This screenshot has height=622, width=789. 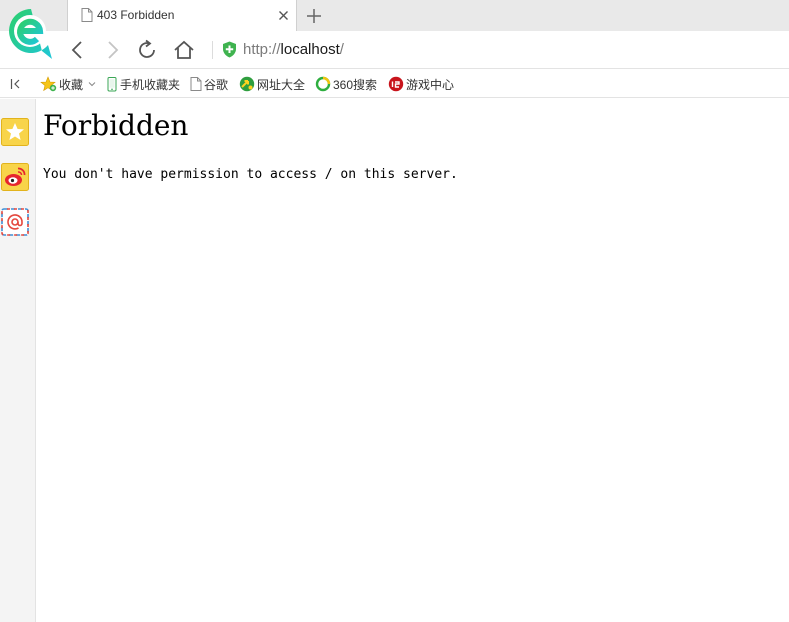 What do you see at coordinates (112, 50) in the screenshot?
I see `forward-icon` at bounding box center [112, 50].